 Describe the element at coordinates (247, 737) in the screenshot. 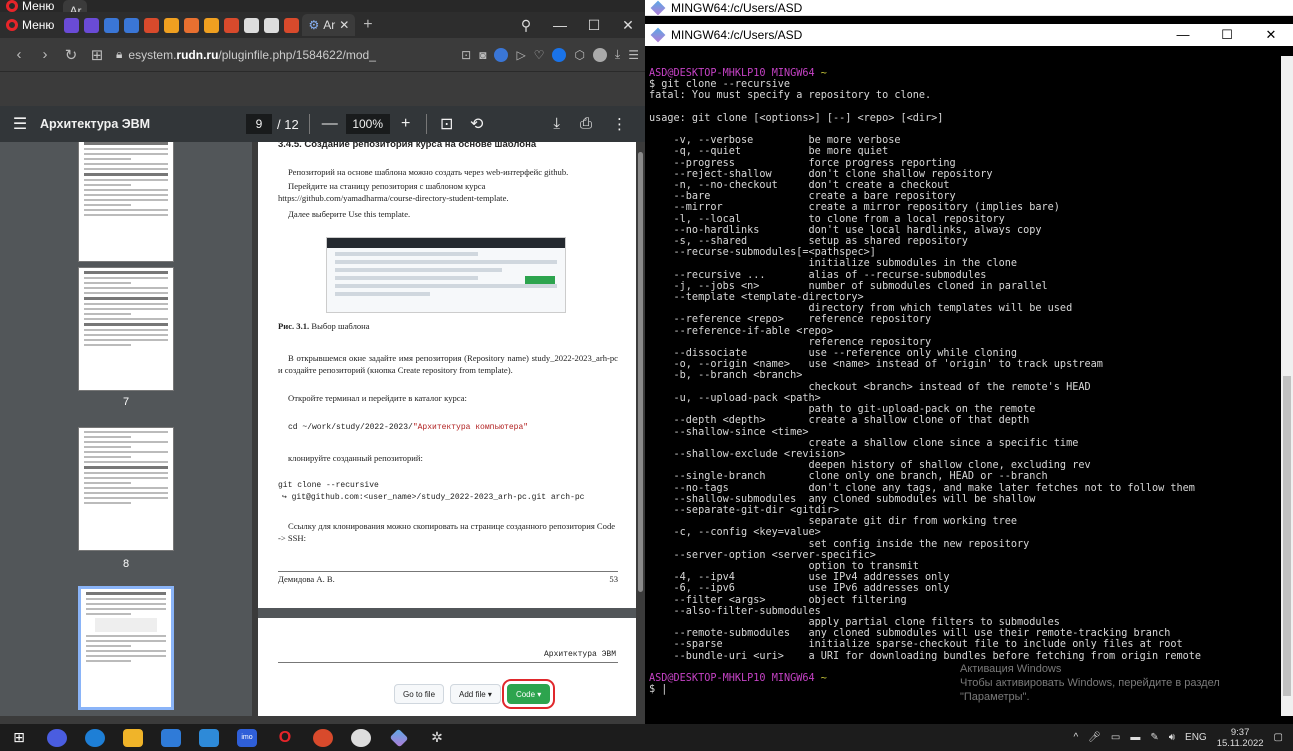

I see `imo-icon: imo` at that location.